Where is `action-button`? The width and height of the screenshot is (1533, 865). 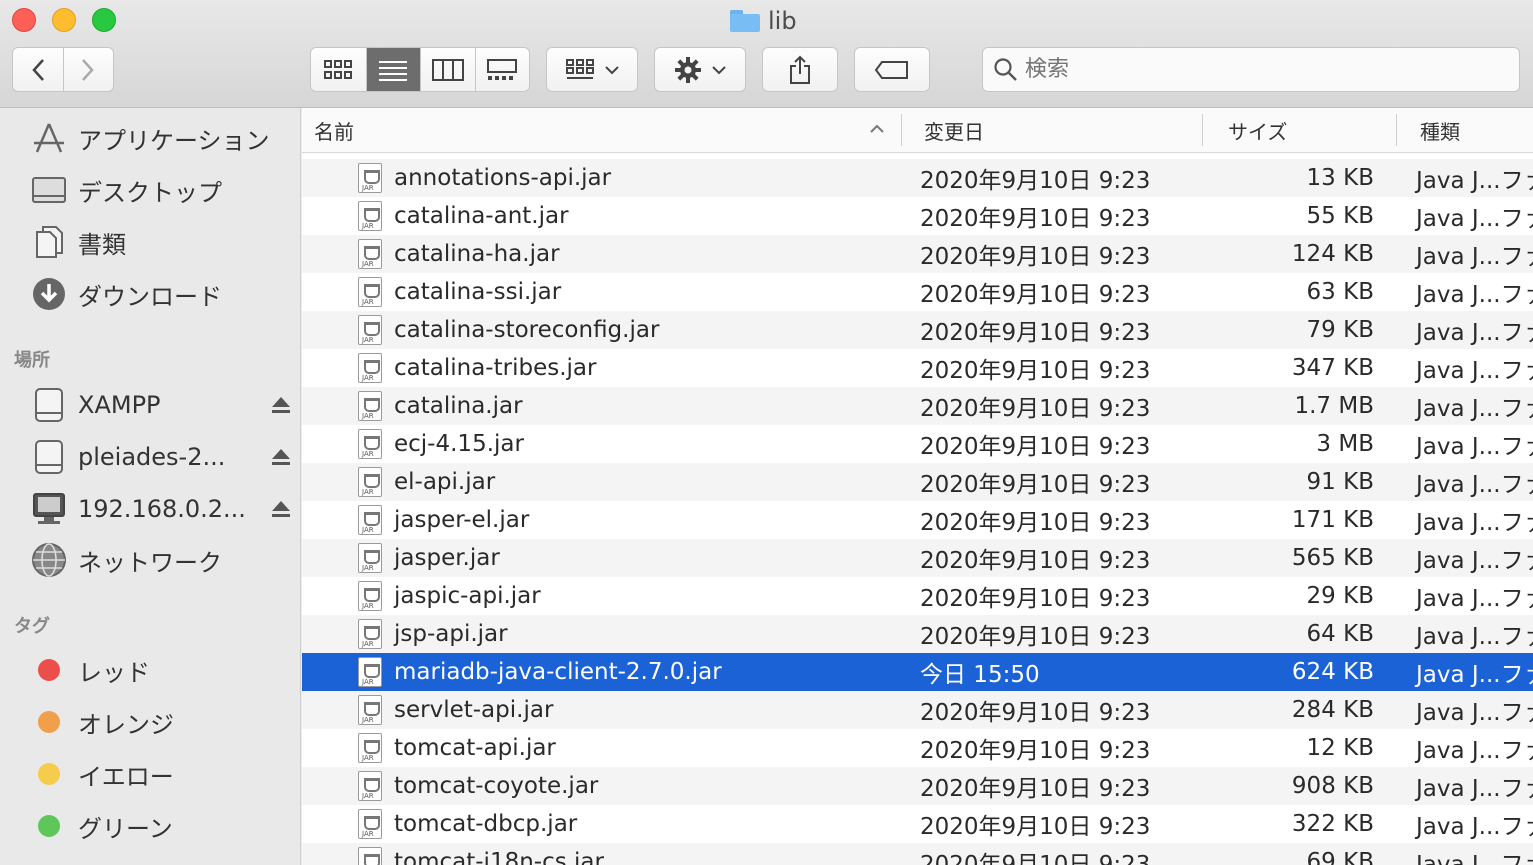
action-button is located at coordinates (700, 69).